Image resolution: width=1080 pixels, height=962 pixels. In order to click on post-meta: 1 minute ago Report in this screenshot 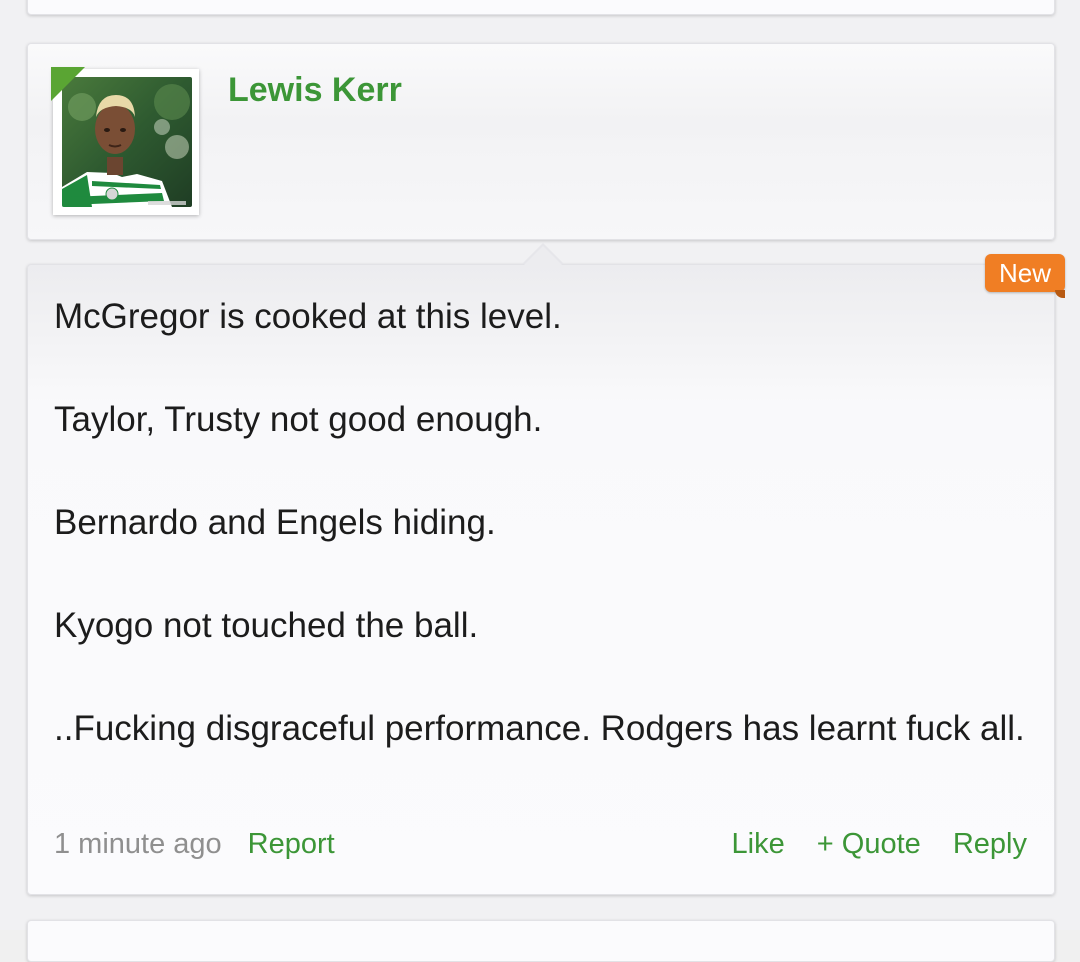, I will do `click(194, 844)`.